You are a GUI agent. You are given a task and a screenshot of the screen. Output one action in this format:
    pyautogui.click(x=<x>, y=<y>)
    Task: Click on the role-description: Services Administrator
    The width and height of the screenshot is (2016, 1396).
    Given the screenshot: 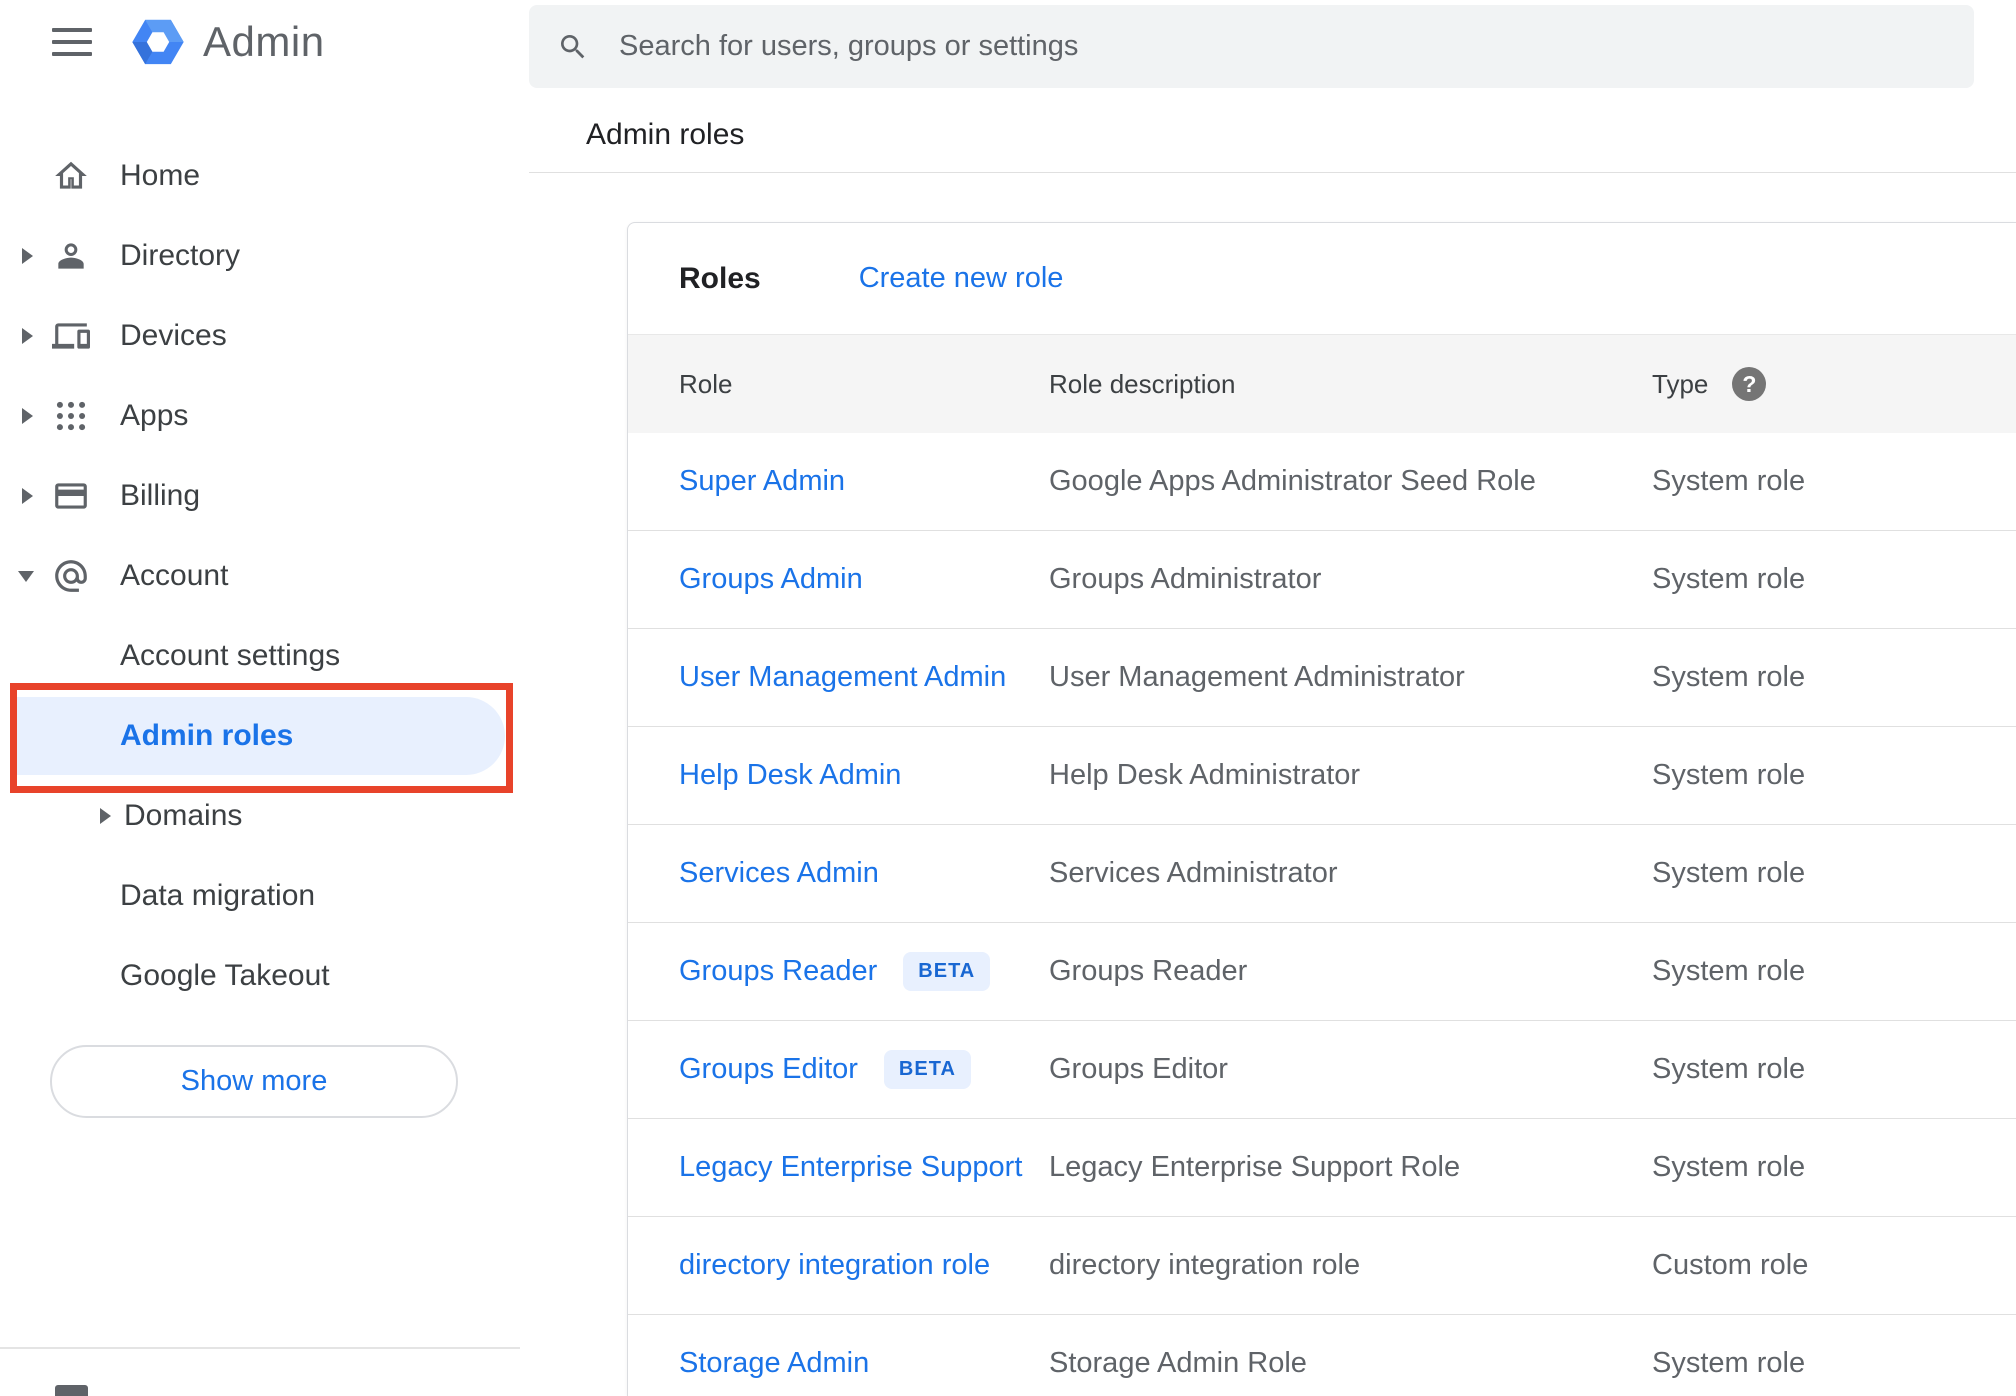 What is the action you would take?
    pyautogui.click(x=1193, y=873)
    